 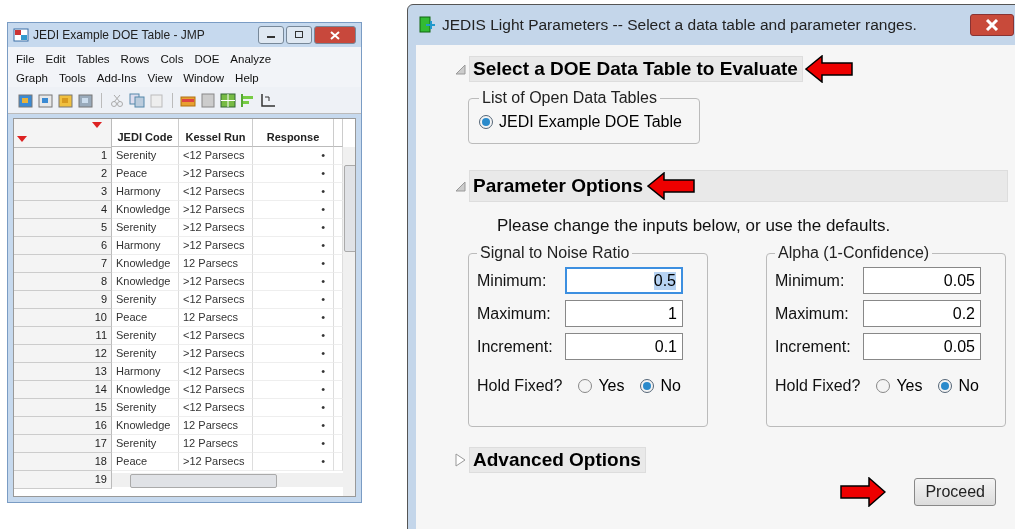 What do you see at coordinates (293, 133) in the screenshot?
I see `column-header: Response` at bounding box center [293, 133].